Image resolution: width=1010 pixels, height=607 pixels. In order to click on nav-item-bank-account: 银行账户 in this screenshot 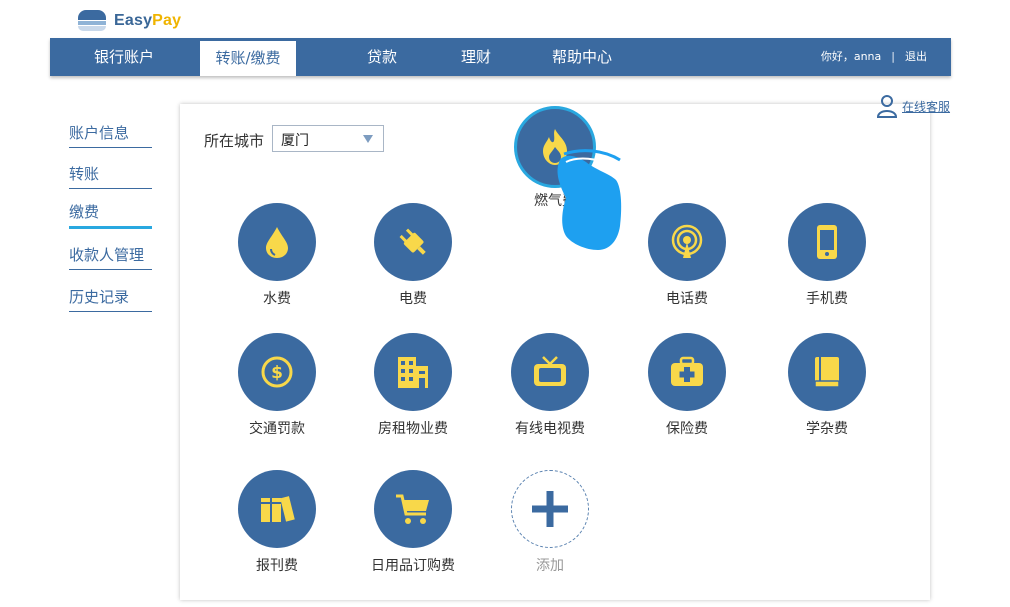, I will do `click(124, 57)`.